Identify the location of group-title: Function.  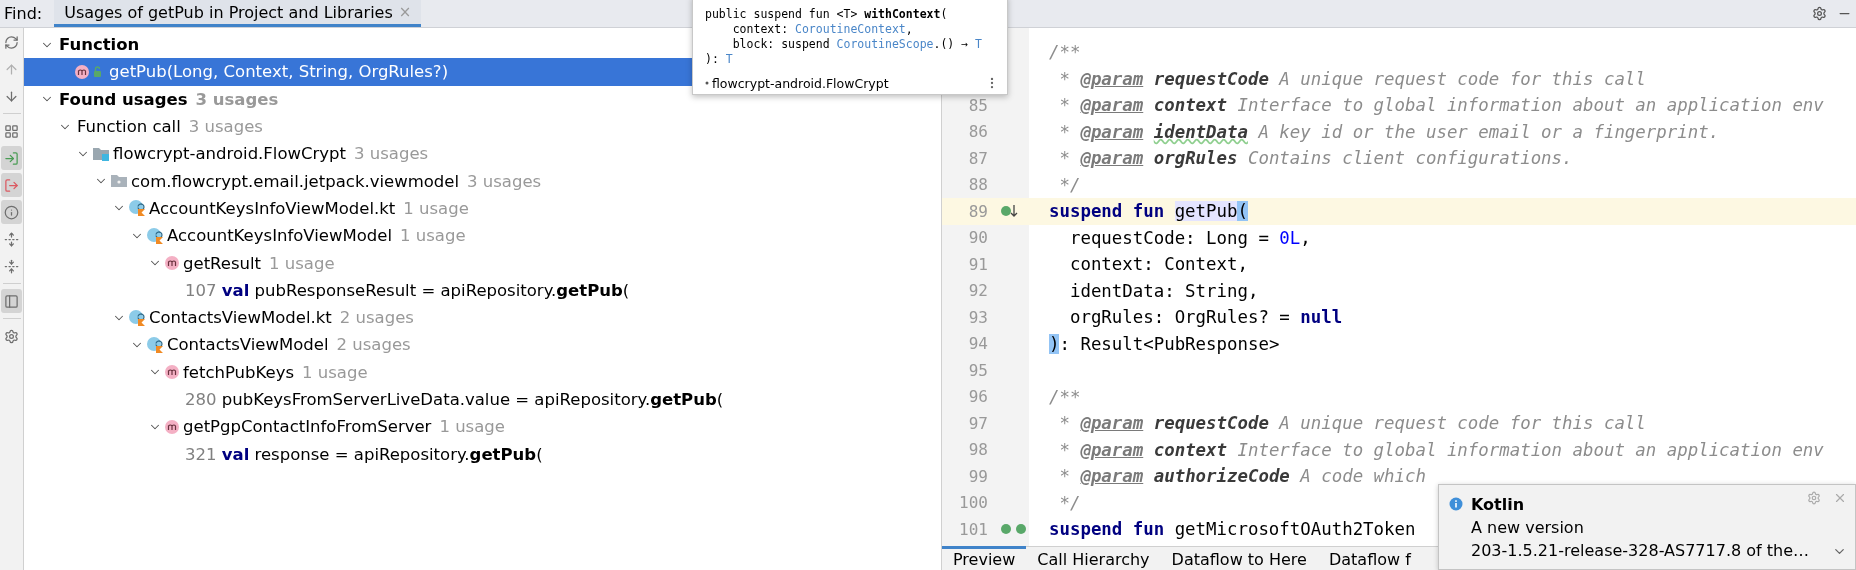
(99, 45).